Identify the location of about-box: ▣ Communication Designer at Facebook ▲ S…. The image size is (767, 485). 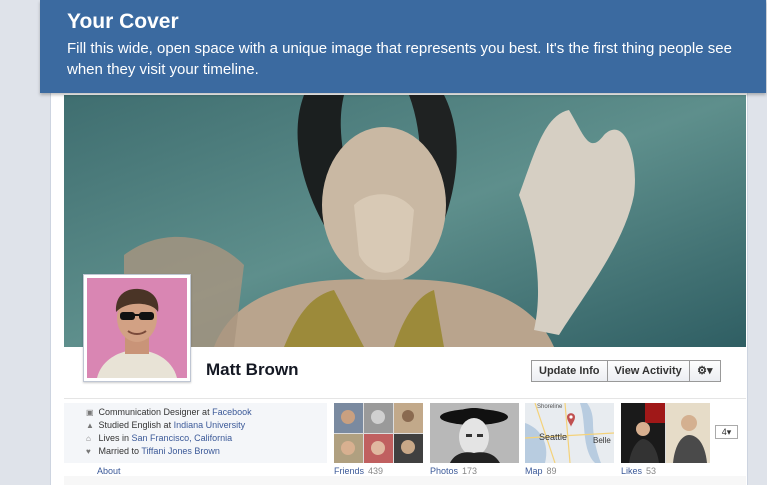
(195, 433).